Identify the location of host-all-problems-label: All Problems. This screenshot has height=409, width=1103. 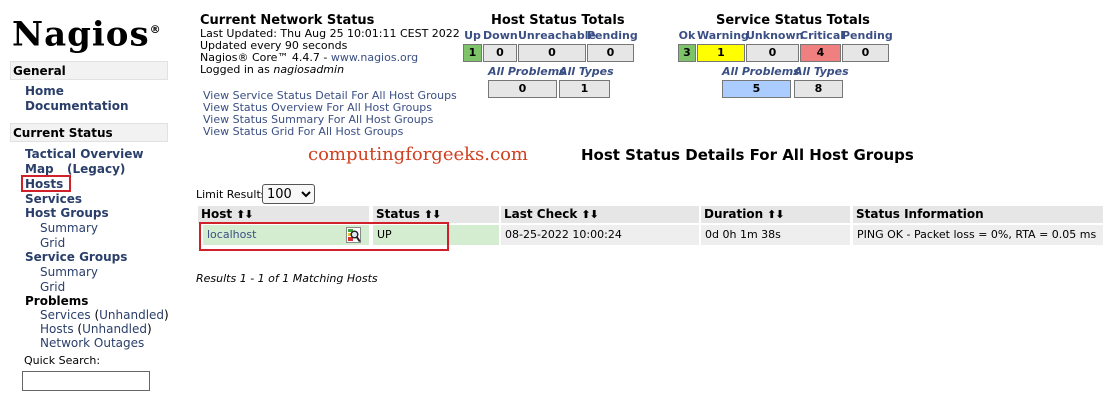
(527, 72).